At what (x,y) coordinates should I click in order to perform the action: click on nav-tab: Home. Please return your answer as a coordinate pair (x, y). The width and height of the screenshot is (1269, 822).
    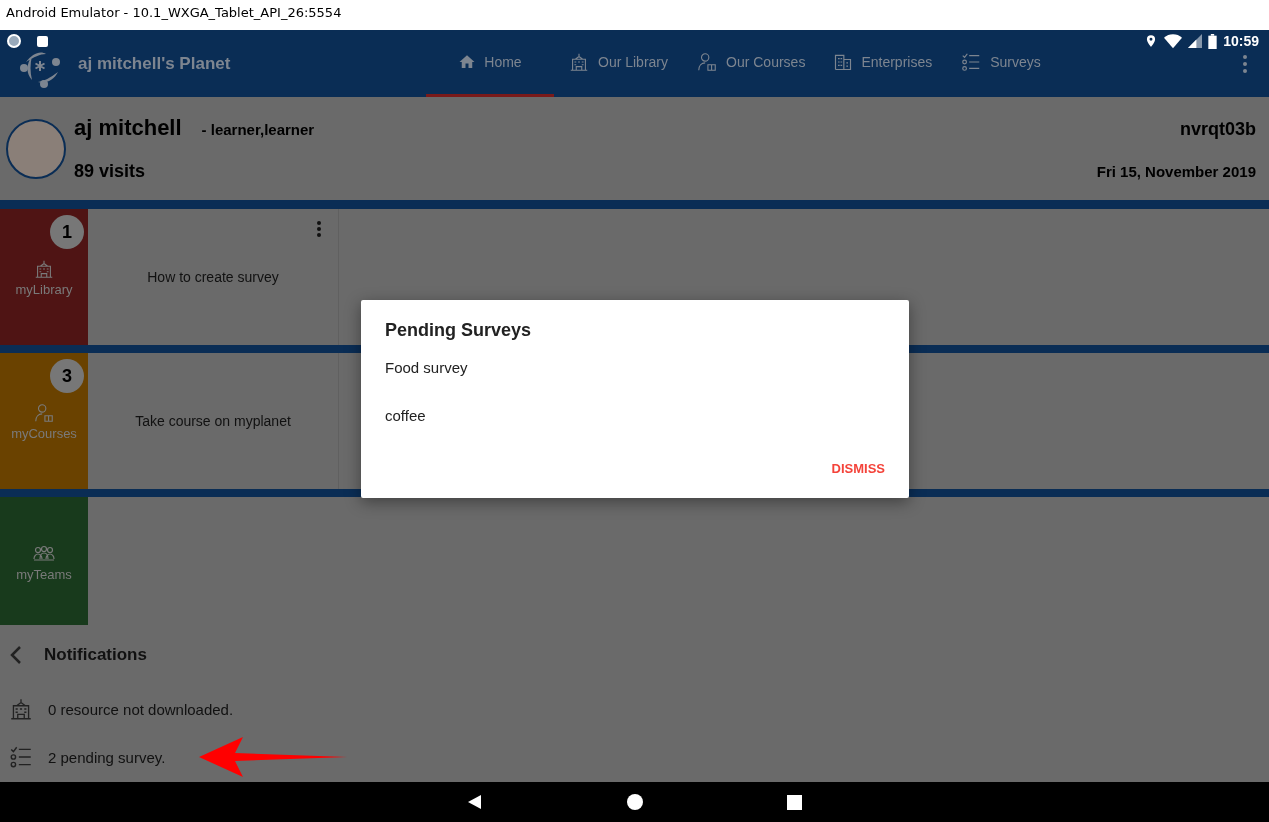
    Looking at the image, I should click on (490, 63).